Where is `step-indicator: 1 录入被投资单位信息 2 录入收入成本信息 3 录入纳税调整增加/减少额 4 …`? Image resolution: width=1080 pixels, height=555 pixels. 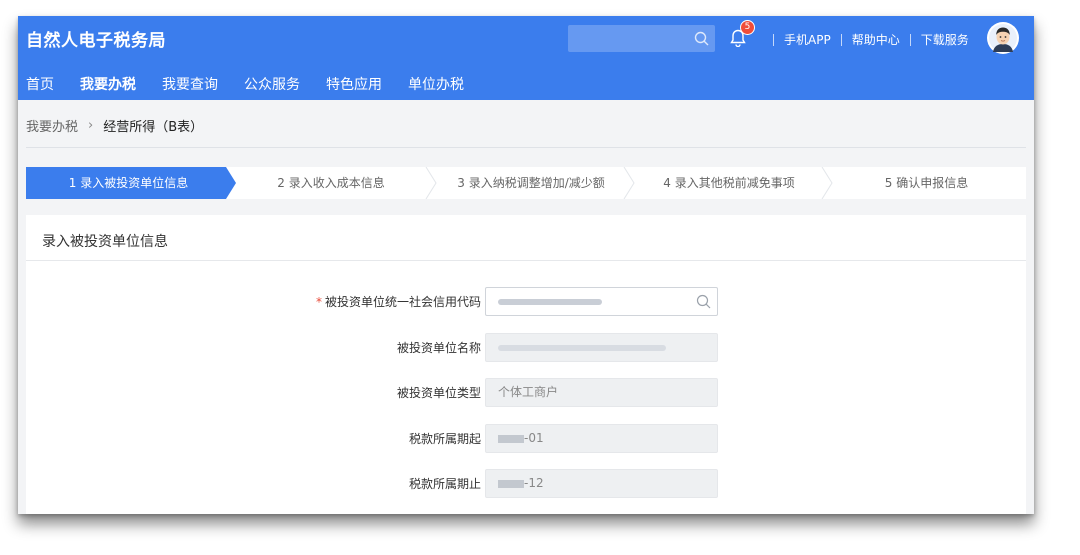 step-indicator: 1 录入被投资单位信息 2 录入收入成本信息 3 录入纳税调整增加/减少额 4 … is located at coordinates (526, 183).